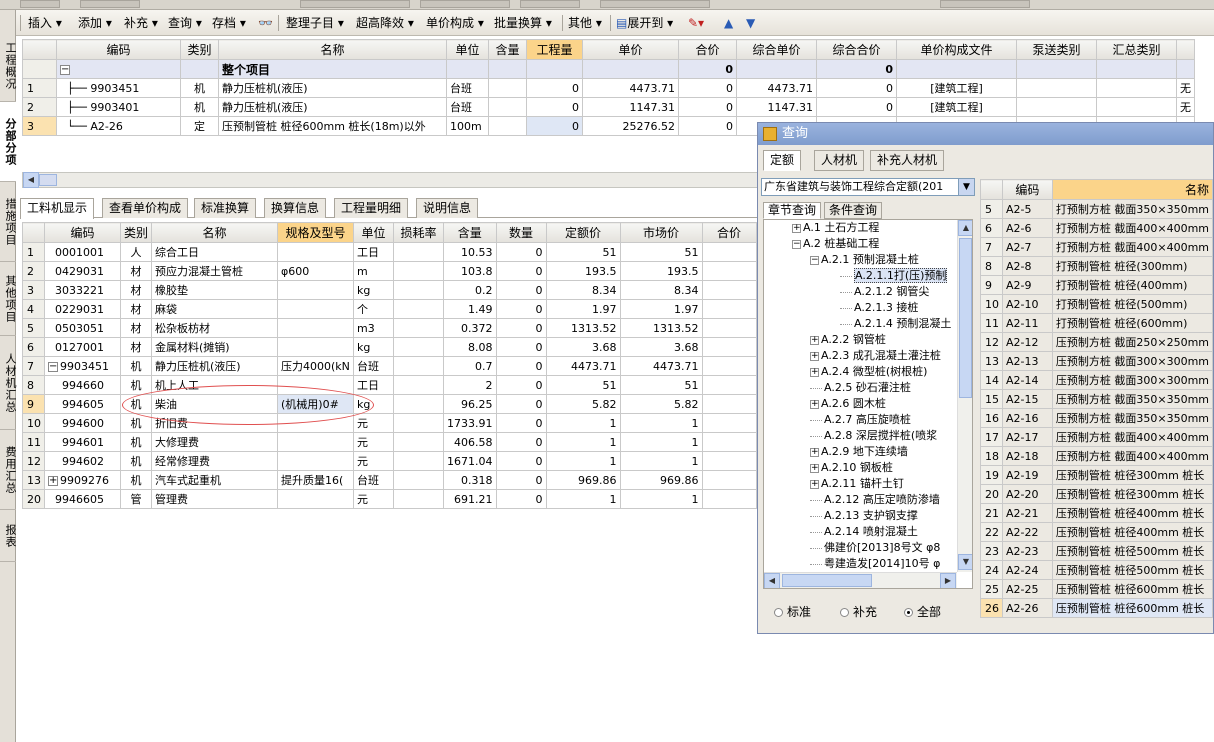  What do you see at coordinates (875, 548) in the screenshot?
I see `tree-node: 佛建价[2013]8号文 φ8` at bounding box center [875, 548].